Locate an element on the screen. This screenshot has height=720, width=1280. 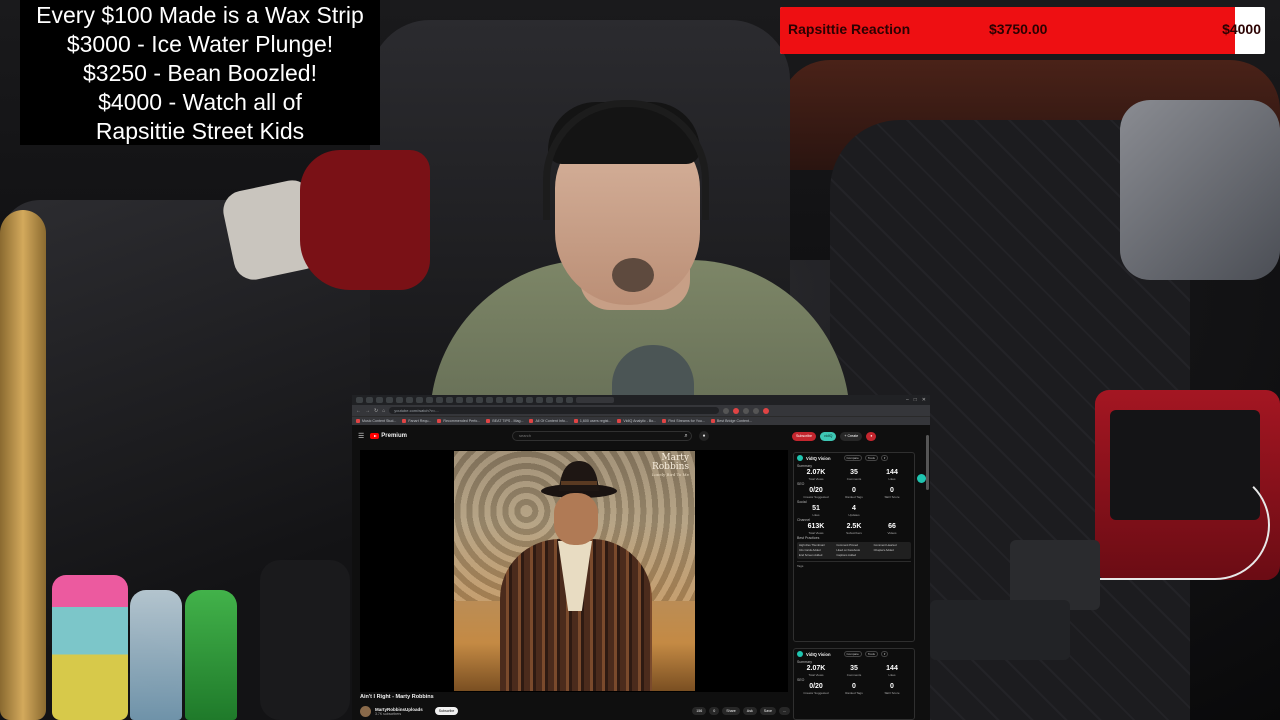
tab-strip: – □ ✕ is located at coordinates (641, 400).